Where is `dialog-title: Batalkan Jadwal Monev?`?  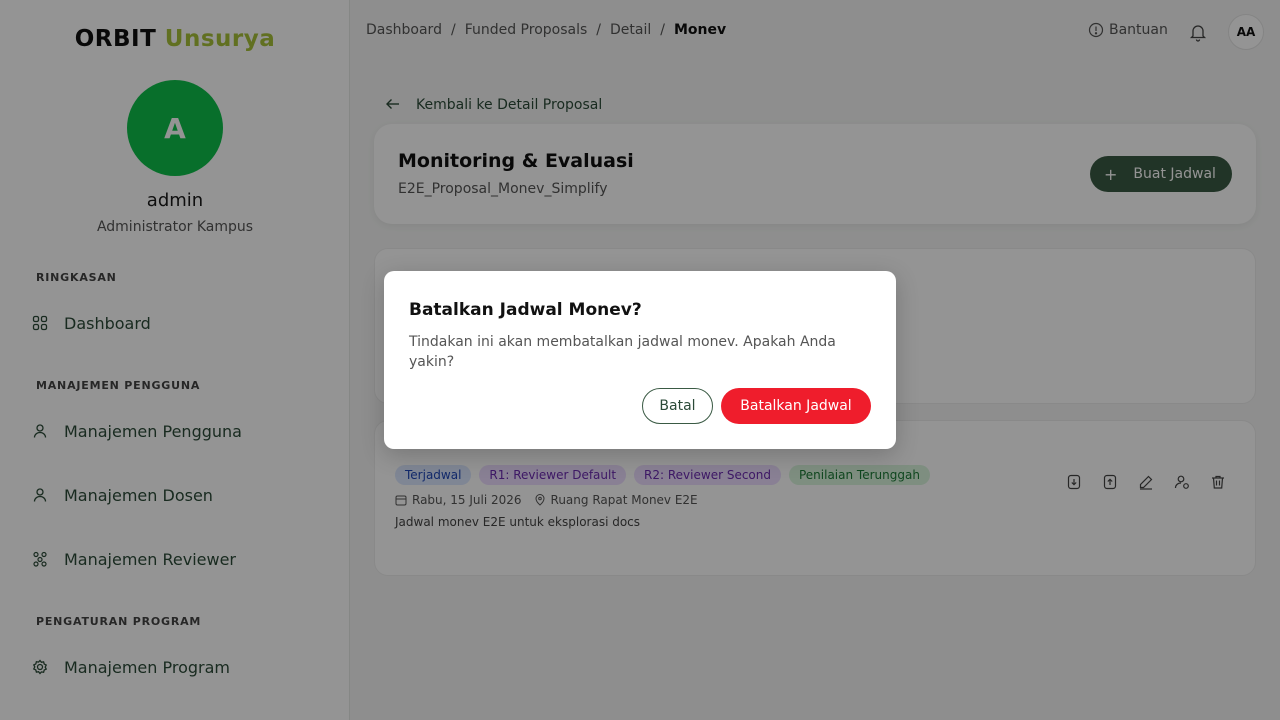 dialog-title: Batalkan Jadwal Monev? is located at coordinates (525, 310).